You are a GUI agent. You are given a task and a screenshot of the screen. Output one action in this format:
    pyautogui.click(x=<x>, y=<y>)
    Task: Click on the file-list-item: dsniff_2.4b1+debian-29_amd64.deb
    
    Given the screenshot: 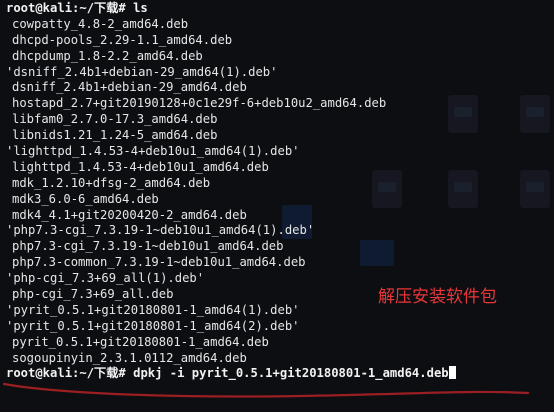 What is the action you would take?
    pyautogui.click(x=129, y=87)
    